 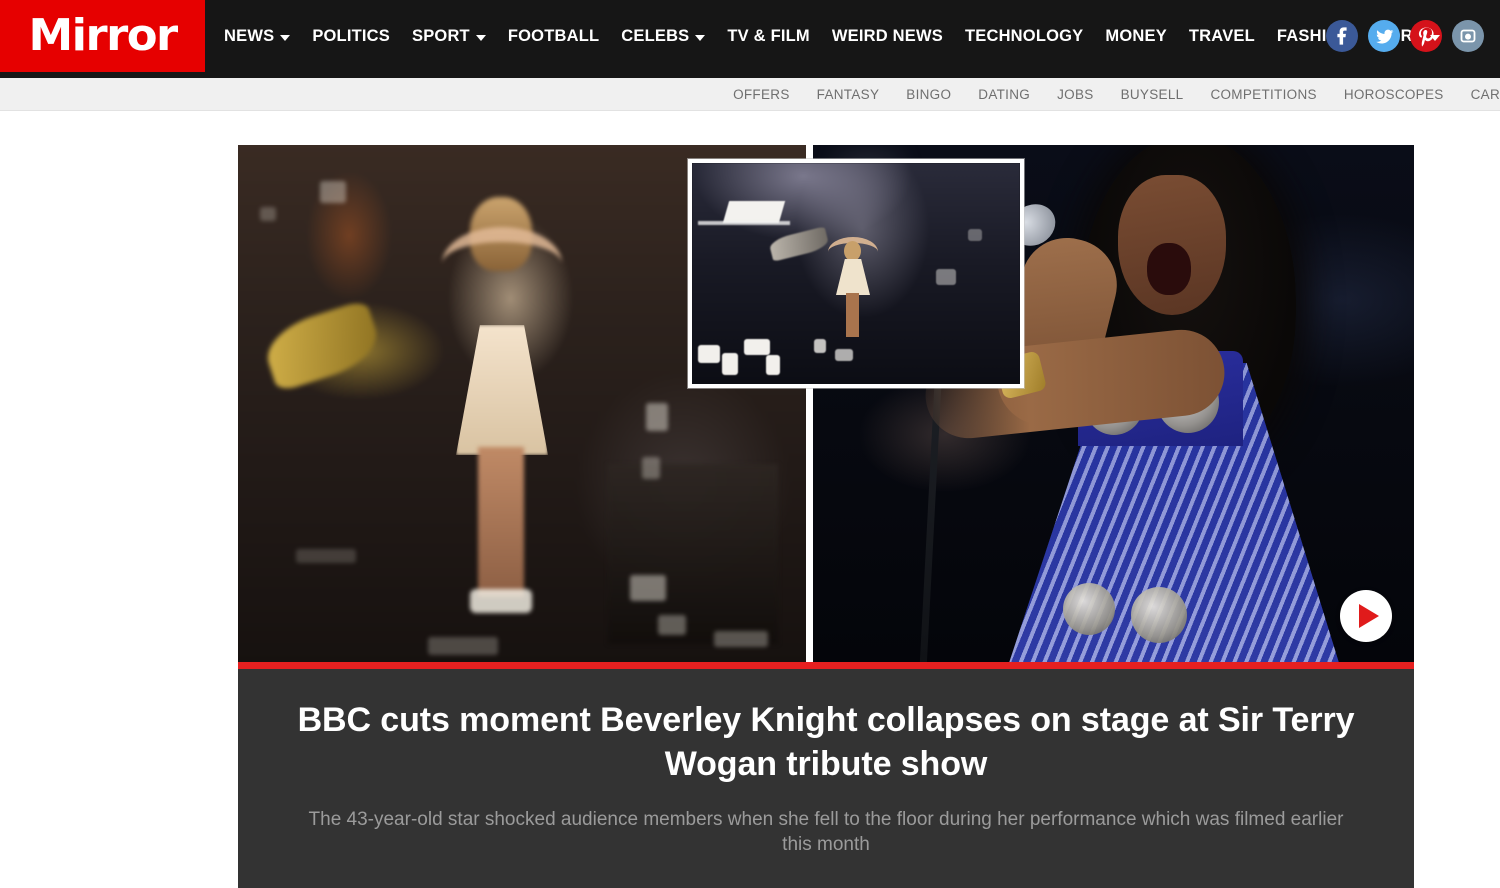 I want to click on nav-label: POLITICS, so click(x=351, y=35).